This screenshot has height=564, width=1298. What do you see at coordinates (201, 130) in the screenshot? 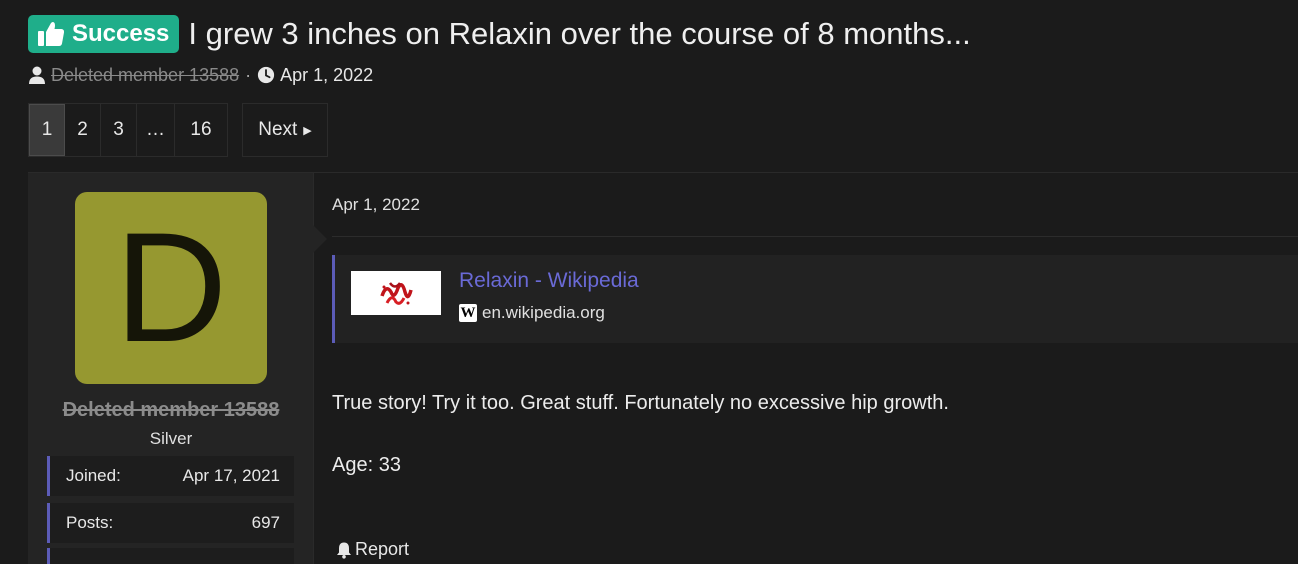
I see `page-link-16: 16` at bounding box center [201, 130].